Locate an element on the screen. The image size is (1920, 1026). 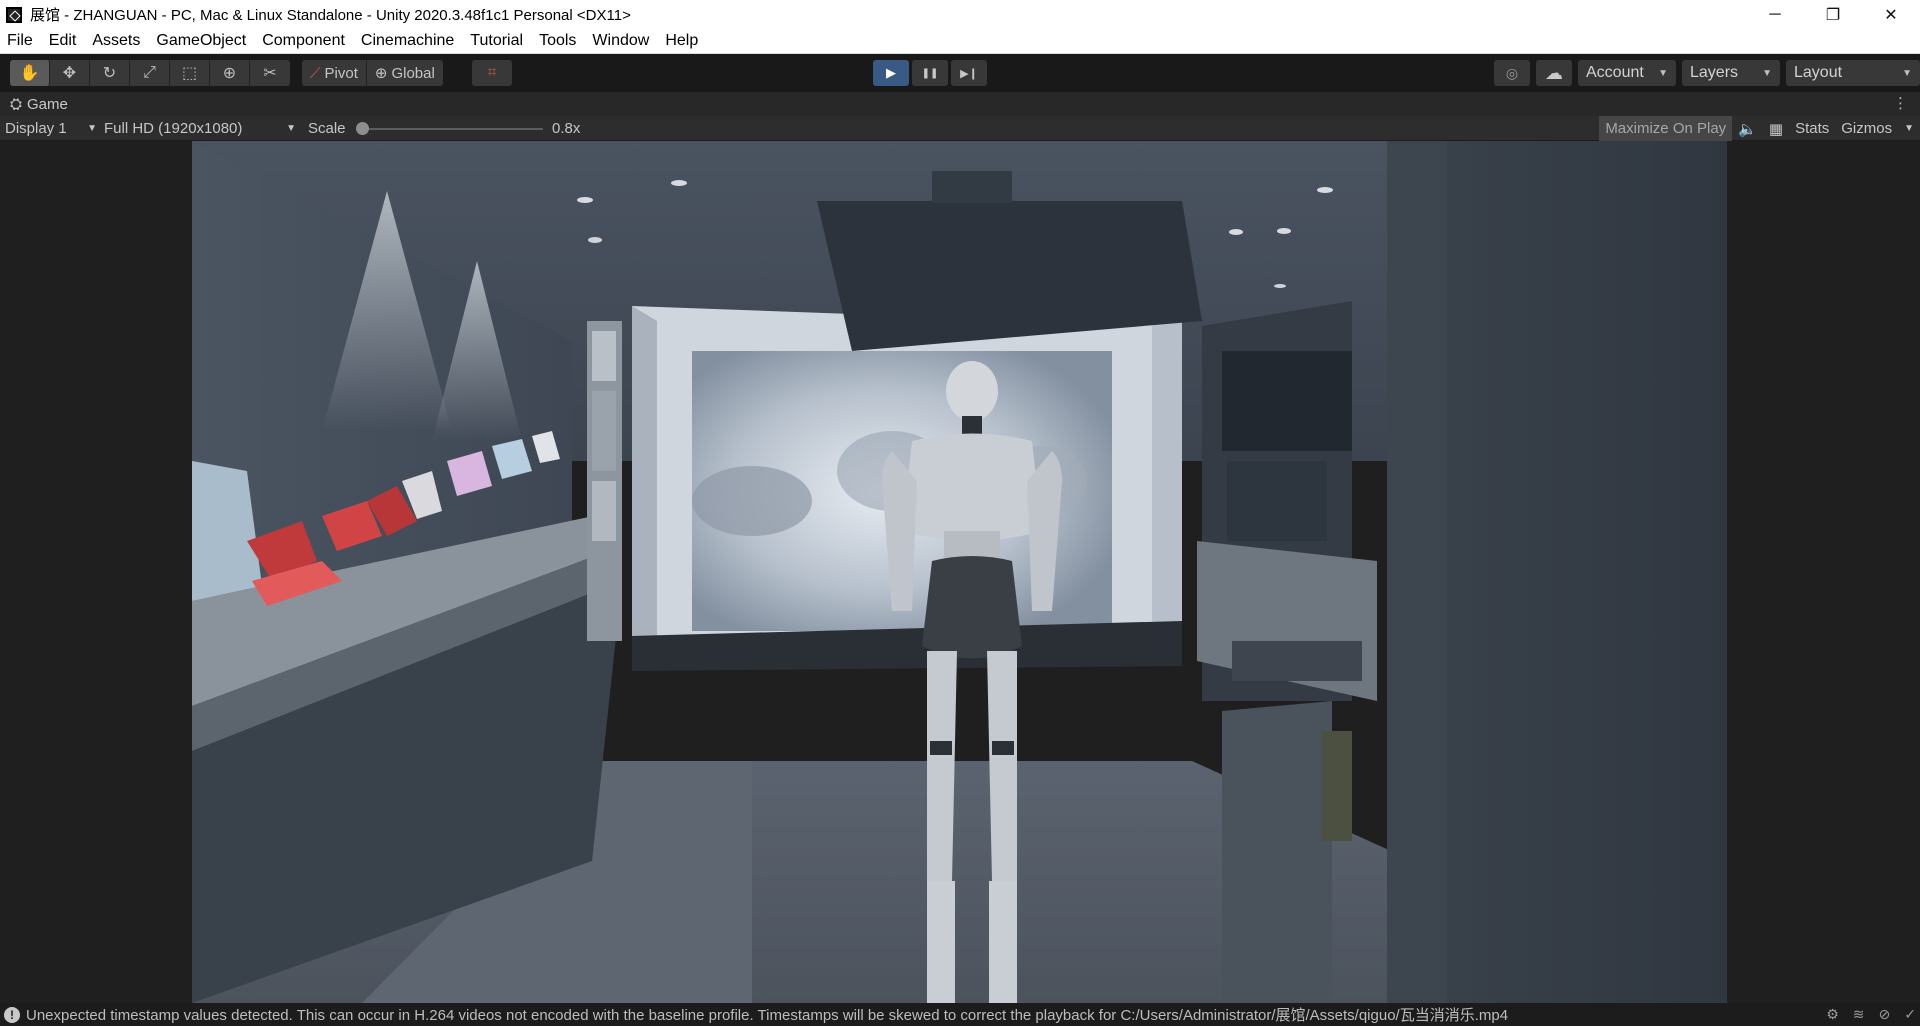
resolution-label: Full HD (1920x1080) is located at coordinates (173, 128).